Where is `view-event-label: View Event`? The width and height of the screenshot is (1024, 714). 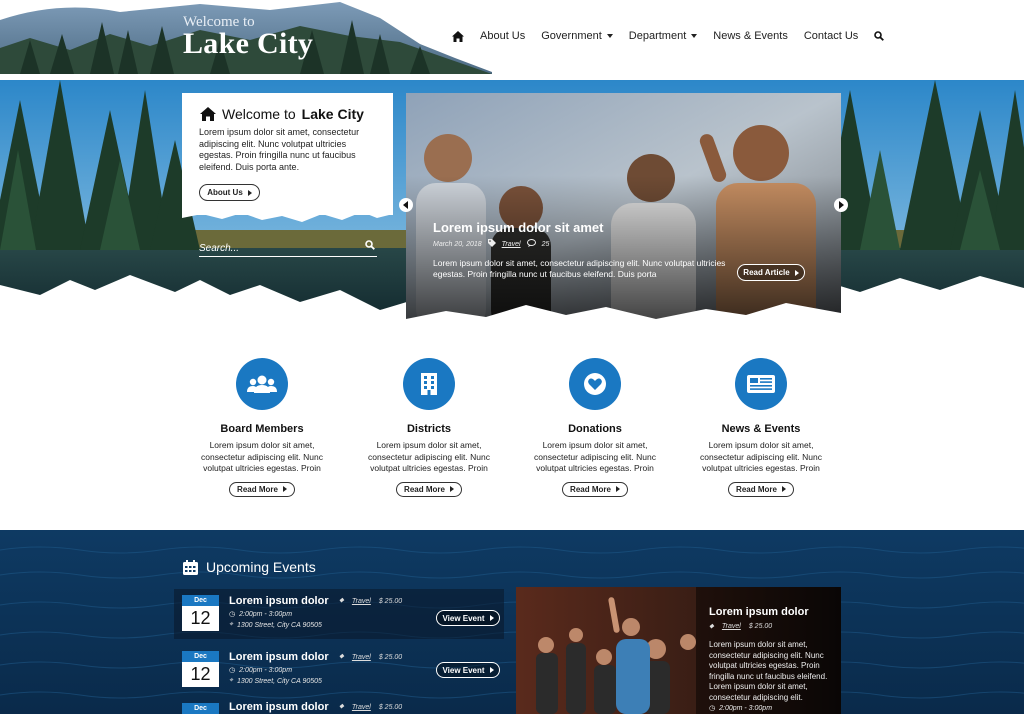
view-event-label: View Event is located at coordinates (463, 618).